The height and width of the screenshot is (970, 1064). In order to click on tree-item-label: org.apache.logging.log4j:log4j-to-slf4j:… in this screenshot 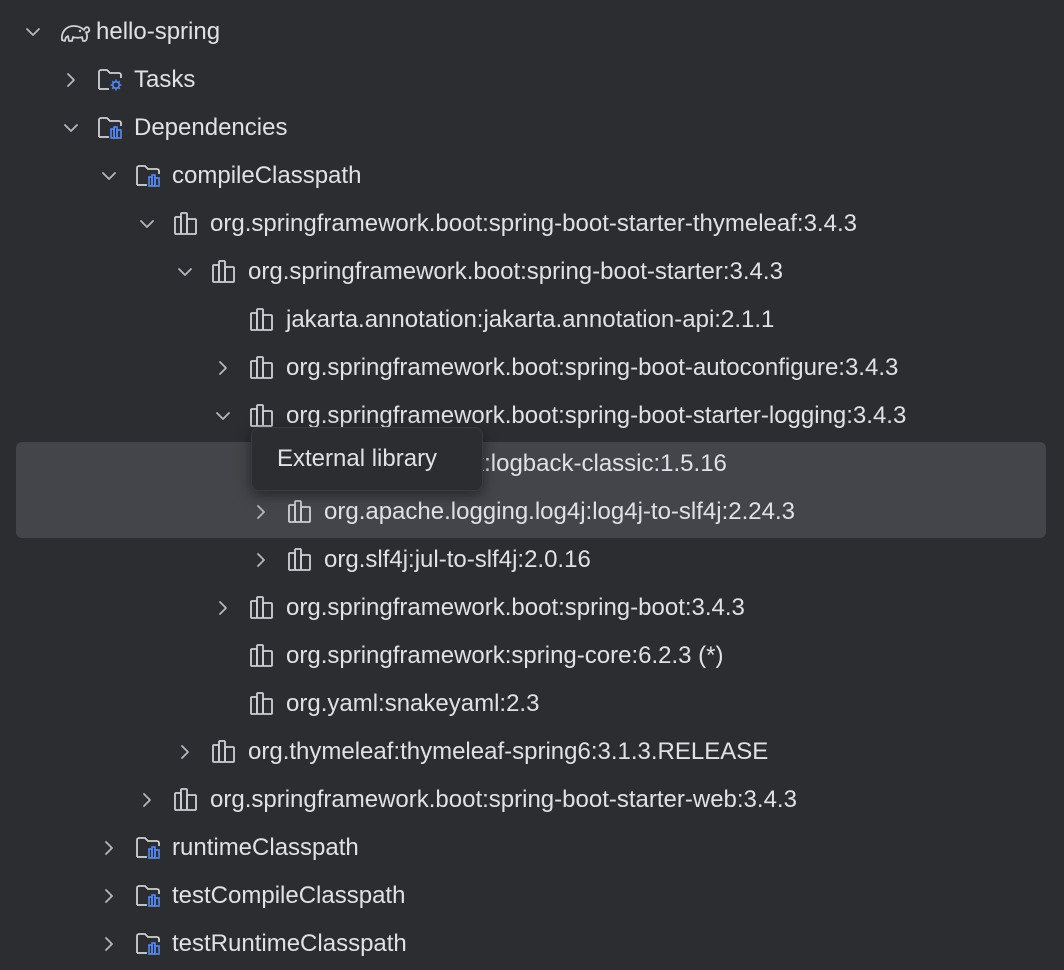, I will do `click(559, 511)`.